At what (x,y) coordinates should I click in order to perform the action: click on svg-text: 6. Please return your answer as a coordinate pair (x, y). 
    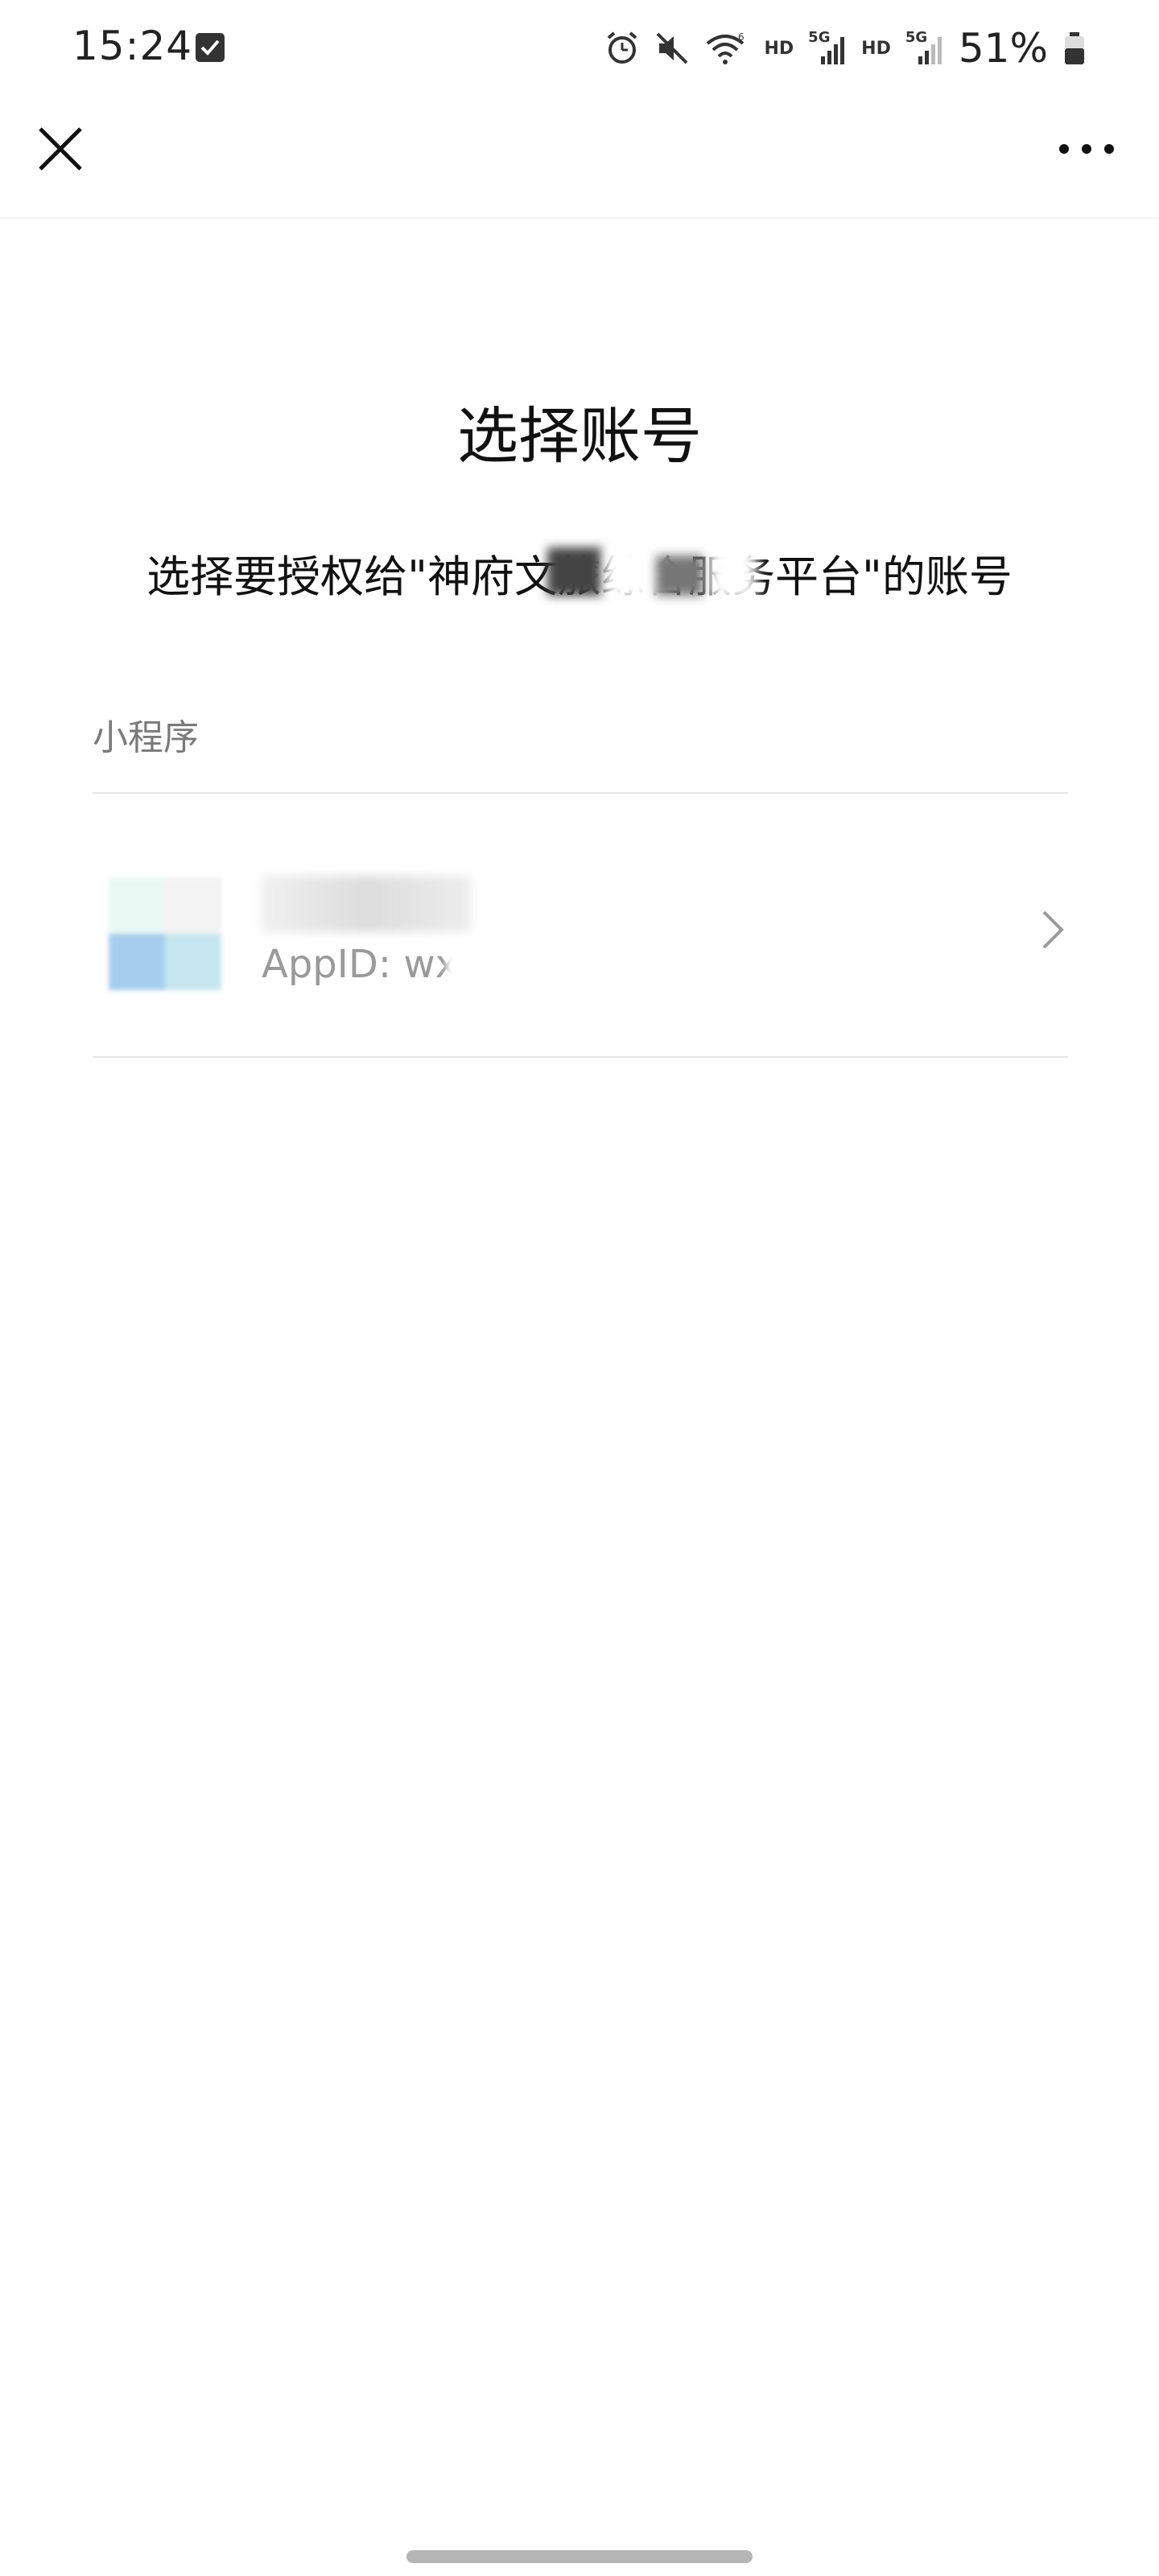
    Looking at the image, I should click on (741, 37).